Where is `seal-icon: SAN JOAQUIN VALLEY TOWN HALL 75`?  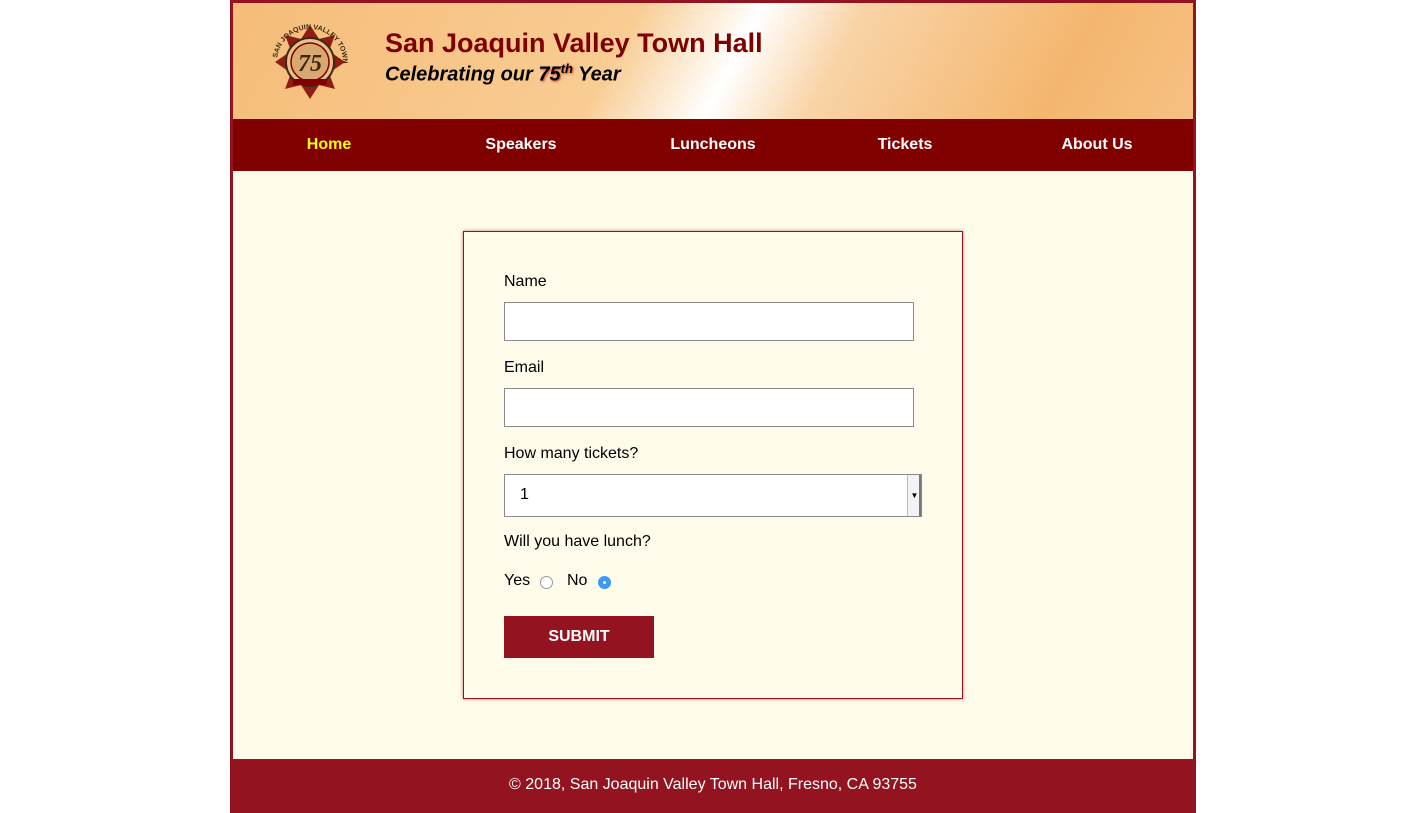 seal-icon: SAN JOAQUIN VALLEY TOWN HALL 75 is located at coordinates (306, 56).